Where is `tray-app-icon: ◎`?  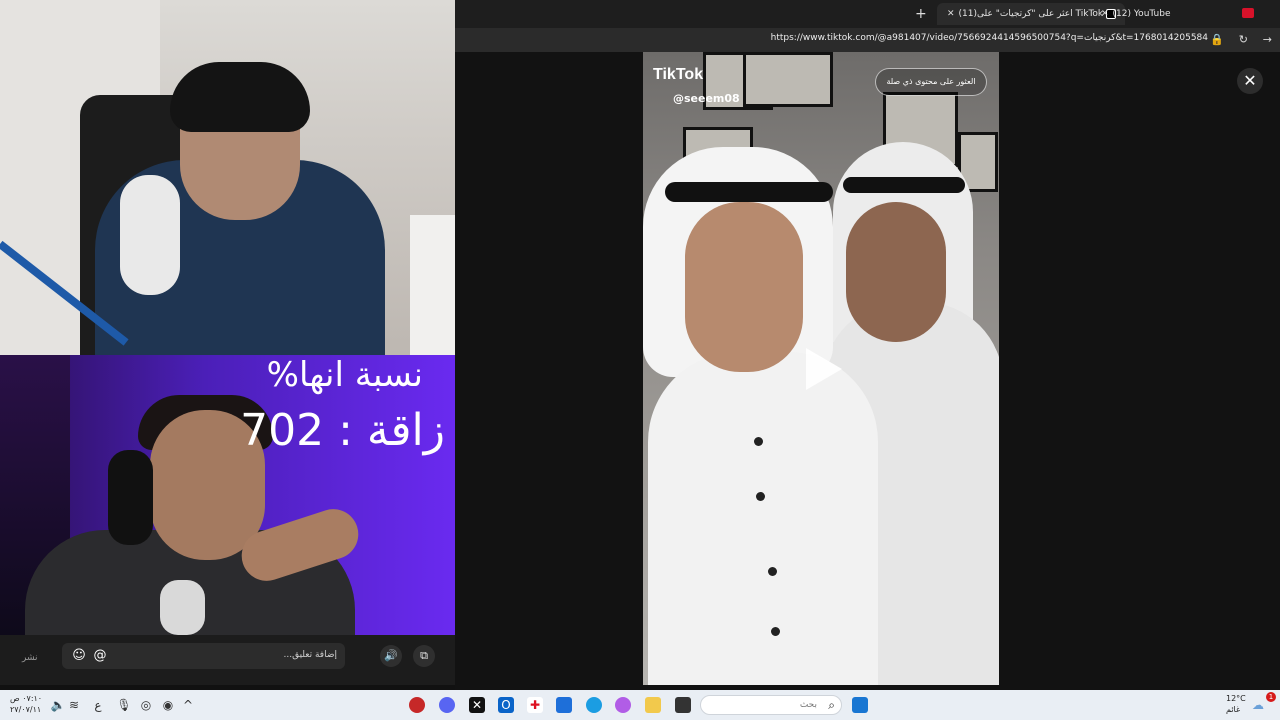
tray-app-icon: ◎ is located at coordinates (146, 705).